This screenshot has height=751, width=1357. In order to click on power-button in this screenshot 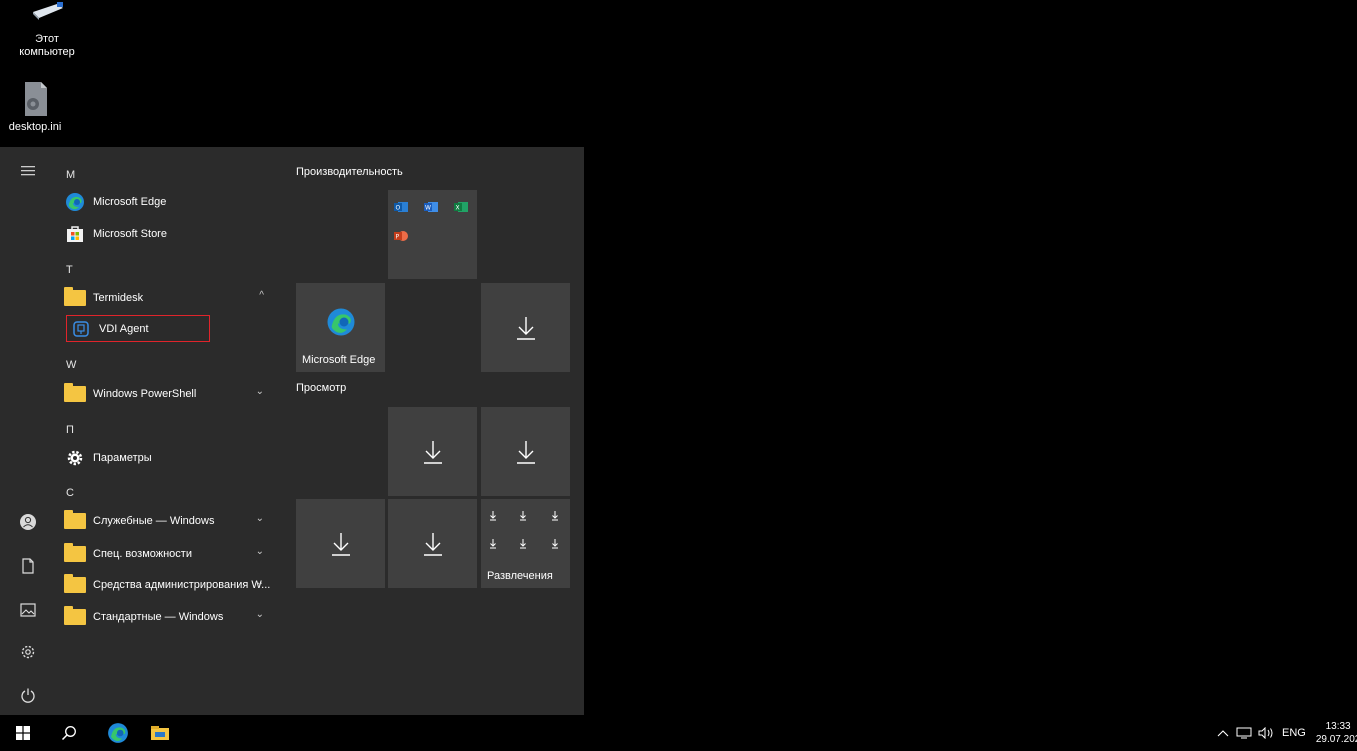, I will do `click(28, 695)`.